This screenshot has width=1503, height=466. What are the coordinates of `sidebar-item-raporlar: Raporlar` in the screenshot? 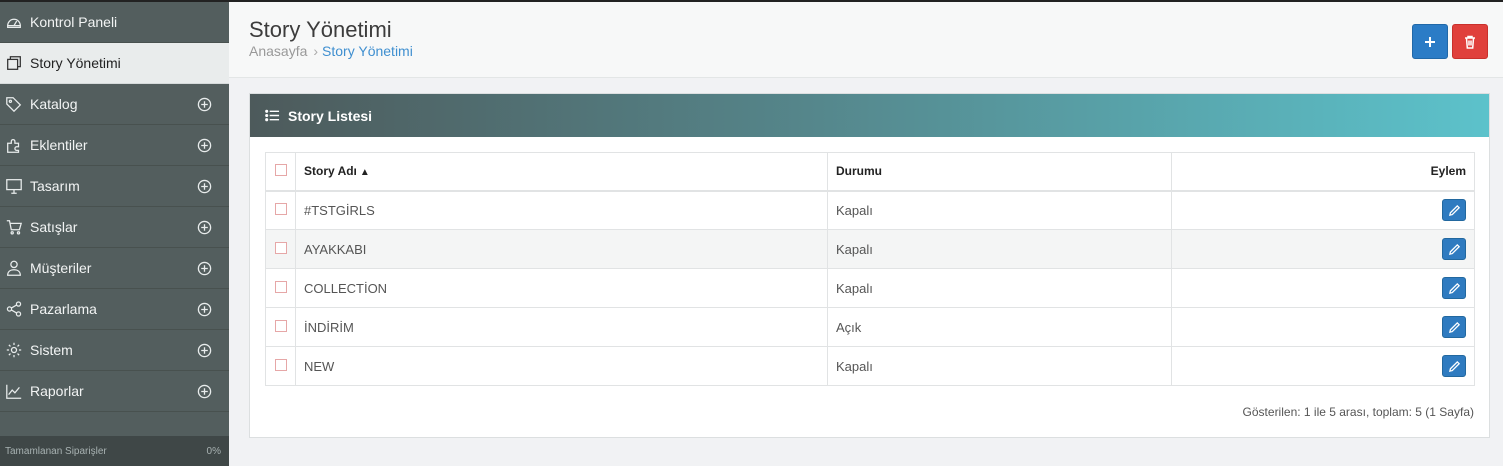 It's located at (114, 391).